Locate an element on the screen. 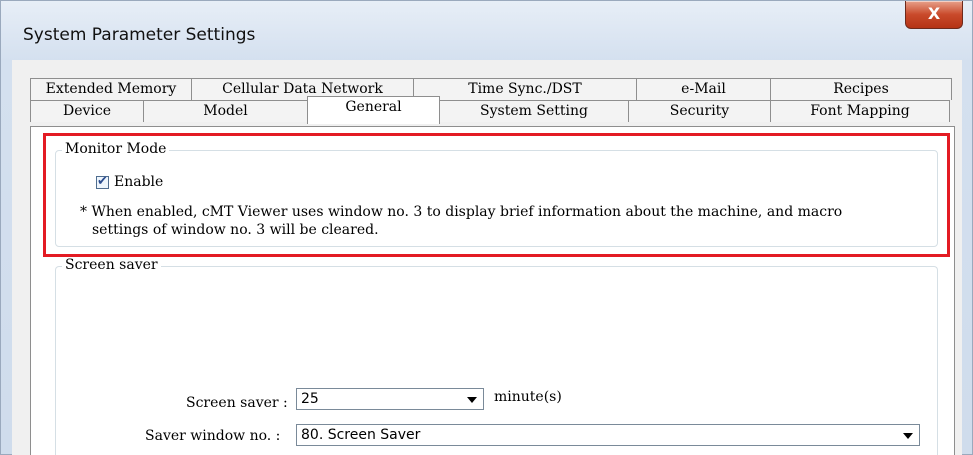 This screenshot has width=973, height=455. saver-window-label: Saver window no. : is located at coordinates (213, 436).